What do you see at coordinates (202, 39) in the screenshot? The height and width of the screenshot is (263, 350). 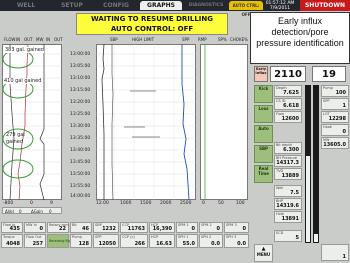 I see `hdr-rmp: RMP` at bounding box center [202, 39].